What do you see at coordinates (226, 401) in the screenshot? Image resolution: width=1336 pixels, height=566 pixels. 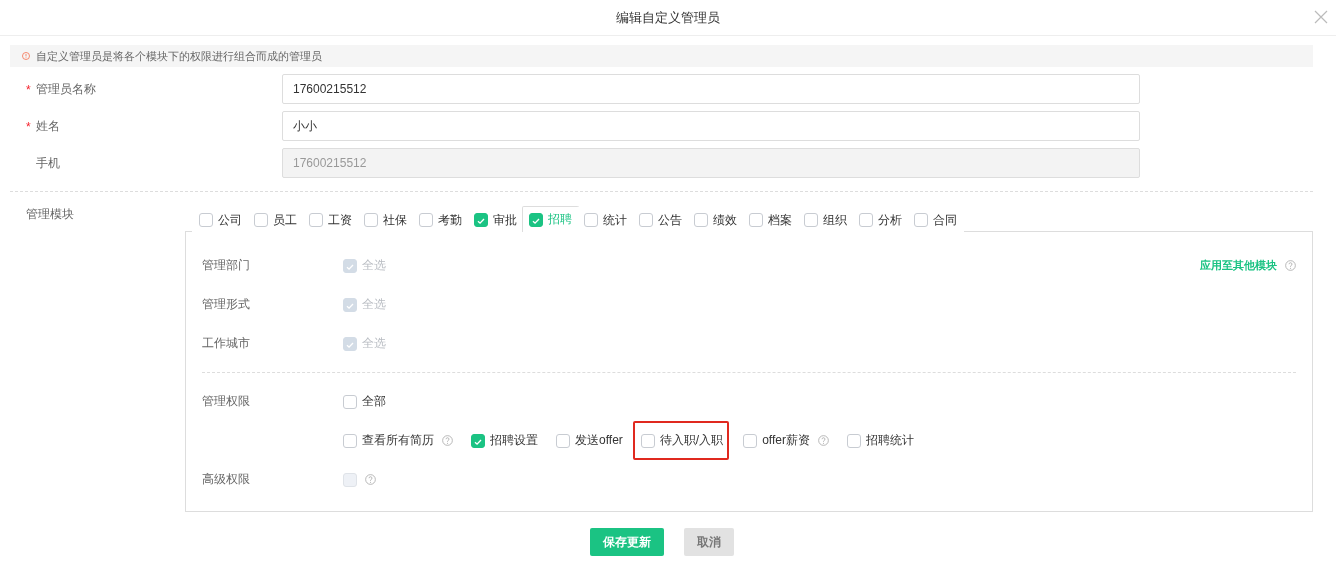 I see `row-label: 管理权限` at bounding box center [226, 401].